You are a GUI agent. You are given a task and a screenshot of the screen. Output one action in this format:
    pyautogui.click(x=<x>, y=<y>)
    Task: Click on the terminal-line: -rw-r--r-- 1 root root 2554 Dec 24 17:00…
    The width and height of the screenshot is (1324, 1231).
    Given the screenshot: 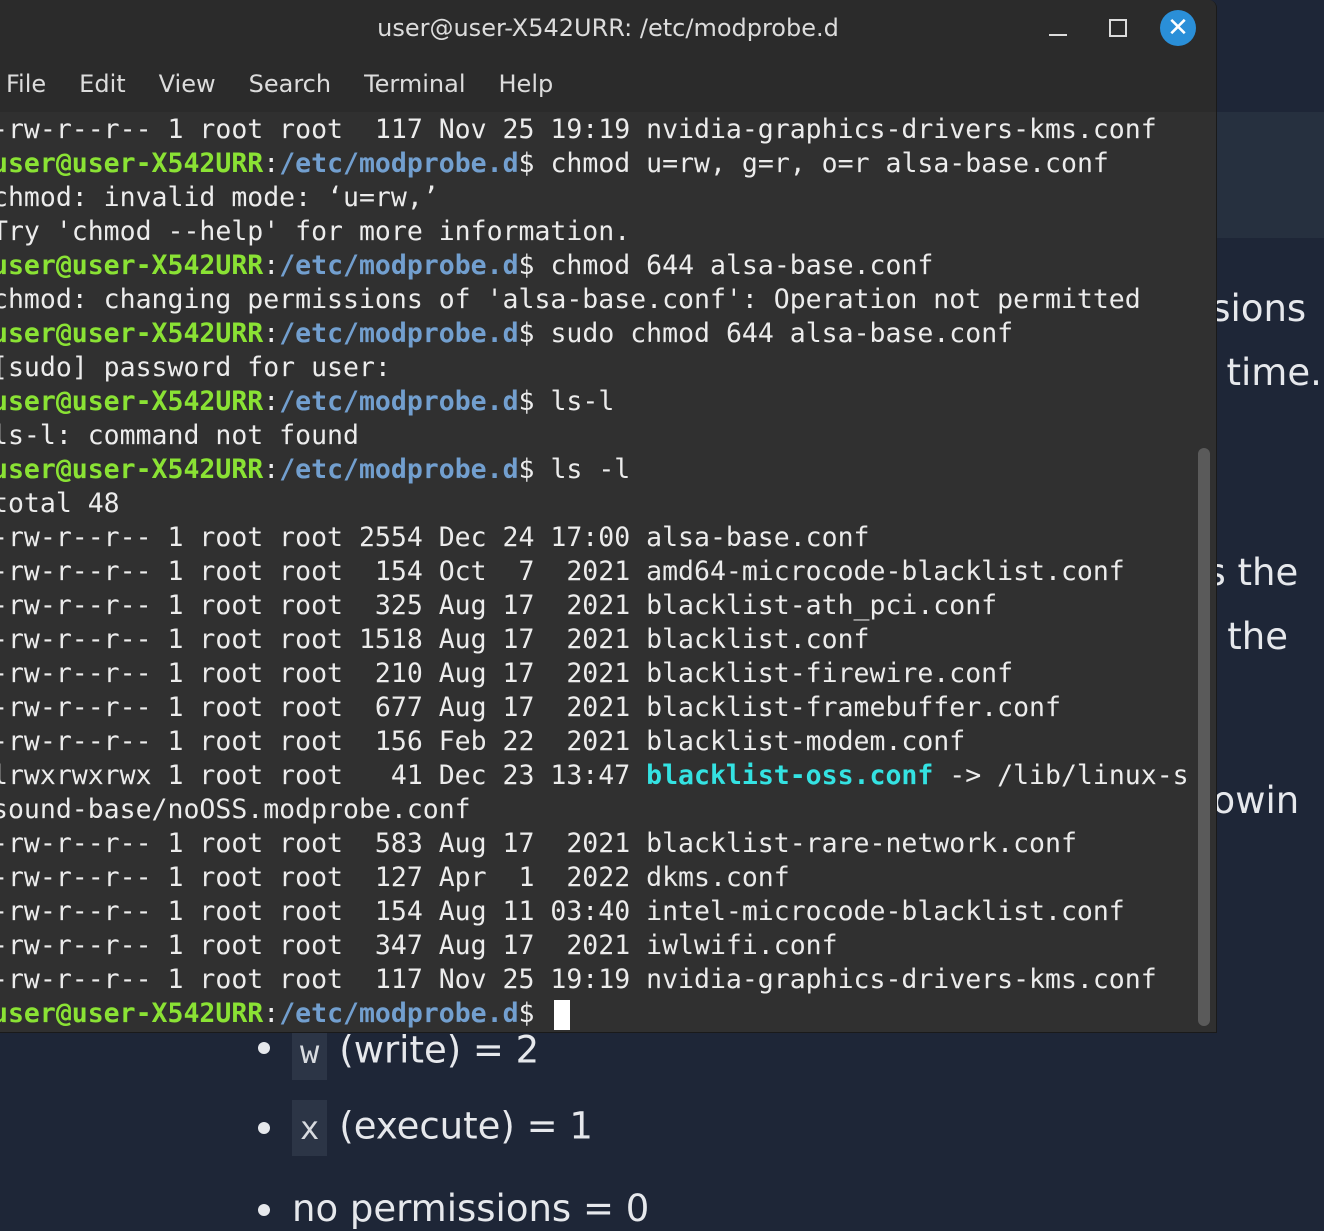 What is the action you would take?
    pyautogui.click(x=435, y=537)
    